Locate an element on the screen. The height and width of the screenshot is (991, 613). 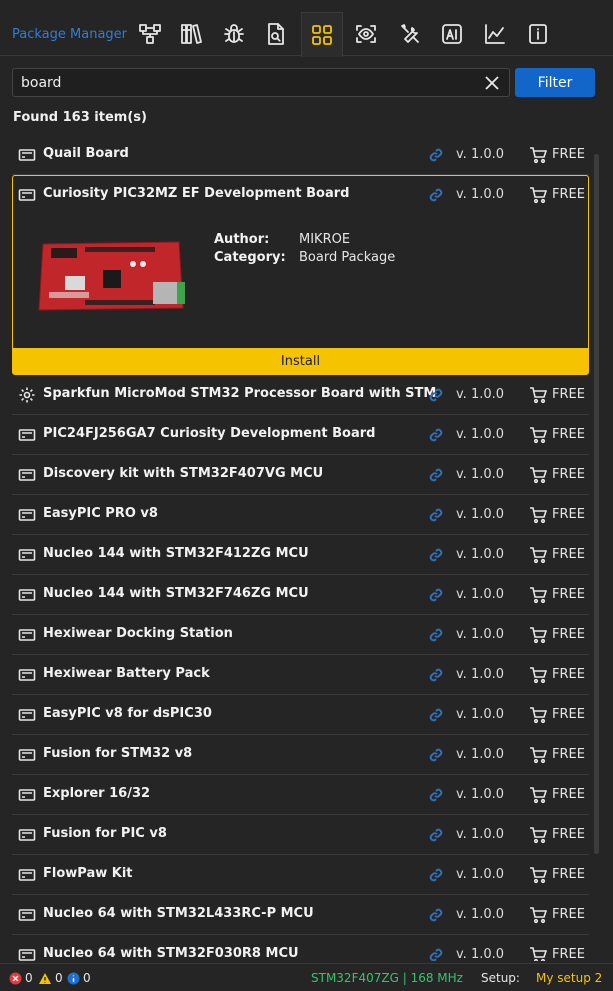
warning-icon is located at coordinates (45, 978).